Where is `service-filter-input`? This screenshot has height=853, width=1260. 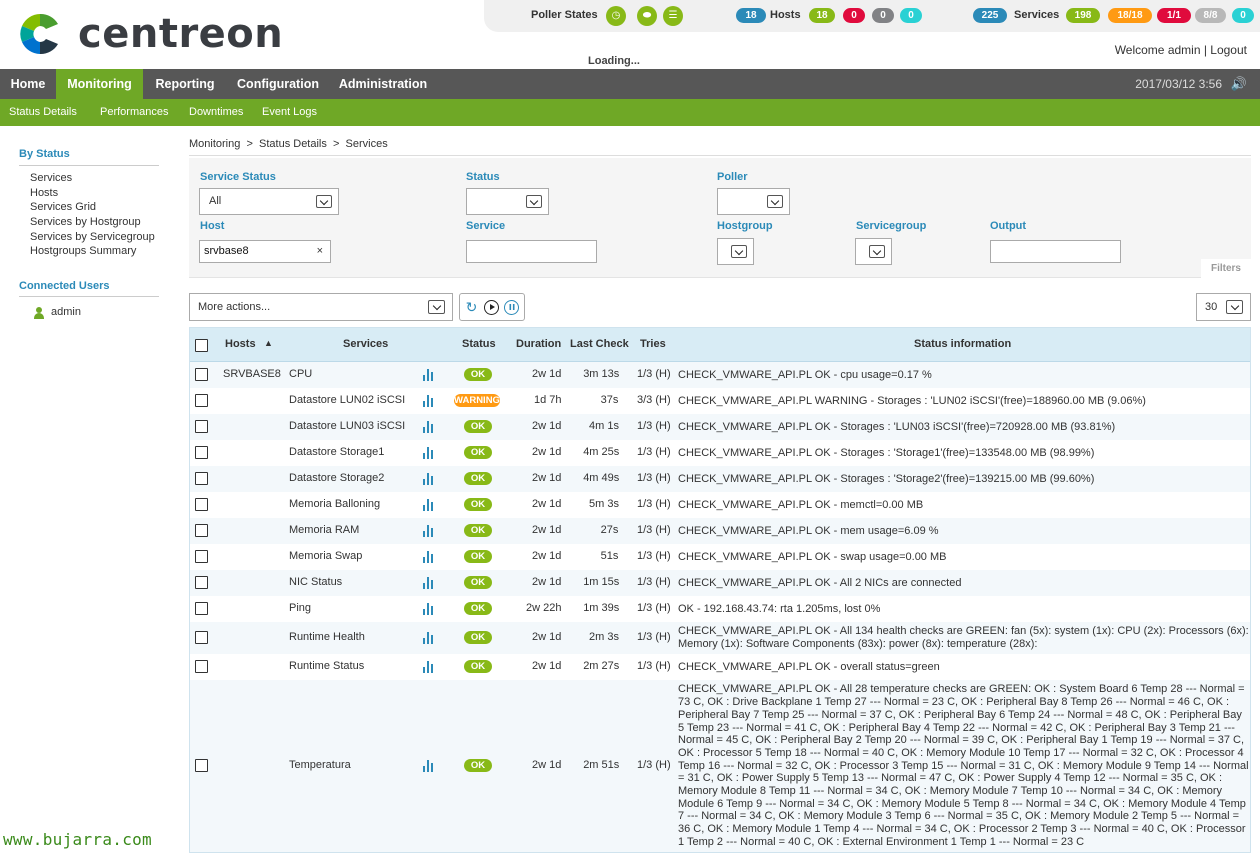 service-filter-input is located at coordinates (531, 251).